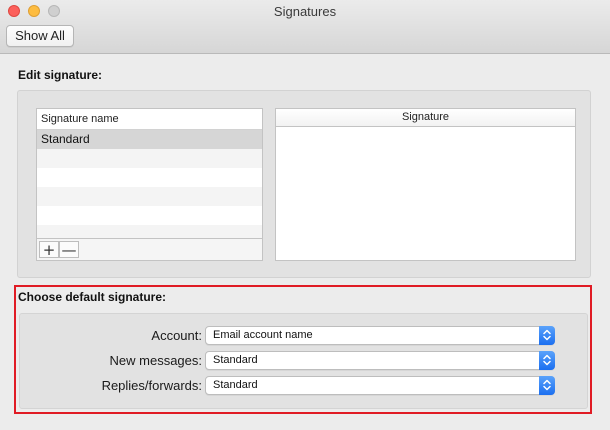 This screenshot has width=610, height=430. What do you see at coordinates (425, 118) in the screenshot?
I see `signature-column-header: Signature` at bounding box center [425, 118].